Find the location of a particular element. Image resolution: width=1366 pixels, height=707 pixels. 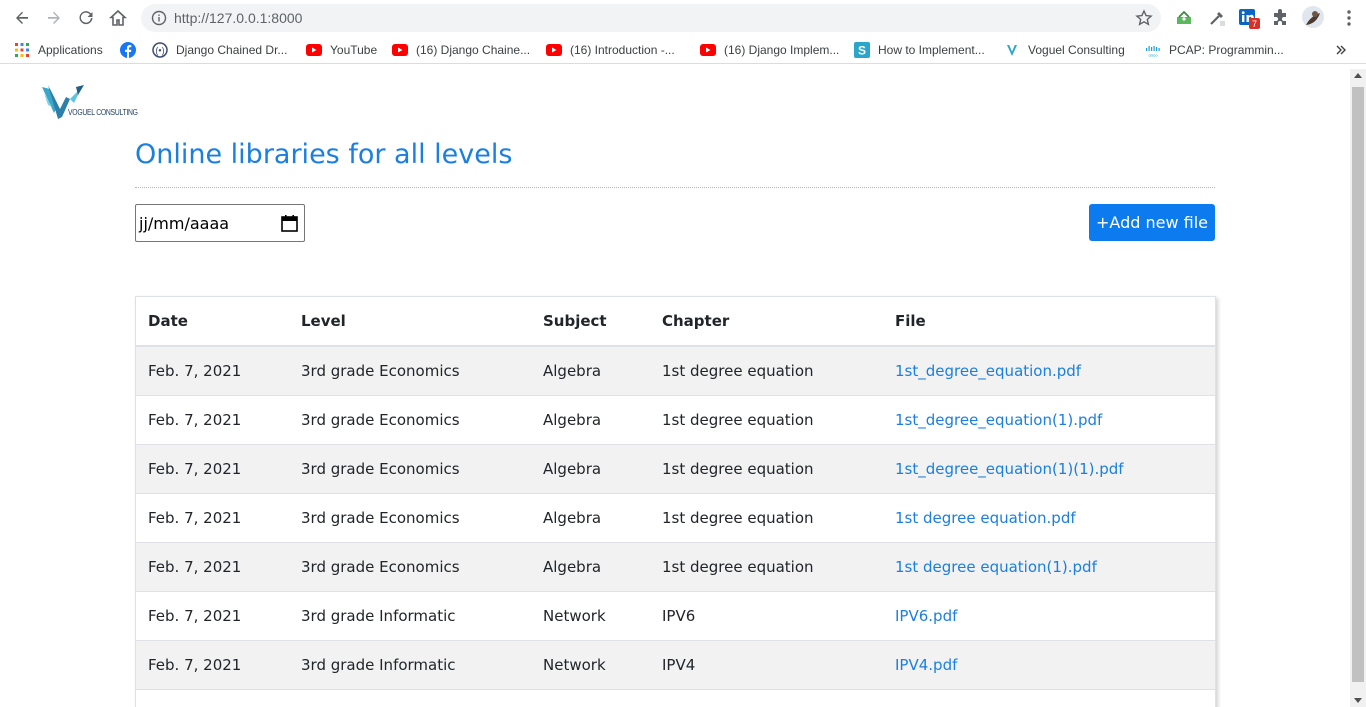

cell-file: 1st degree equation(1).pdf is located at coordinates (1049, 566).